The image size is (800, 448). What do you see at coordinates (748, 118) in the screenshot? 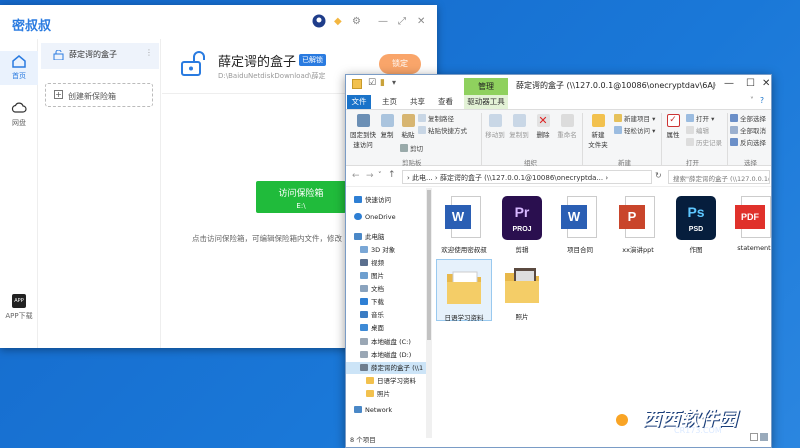
I see `select-all-button: 全部选择` at bounding box center [748, 118].